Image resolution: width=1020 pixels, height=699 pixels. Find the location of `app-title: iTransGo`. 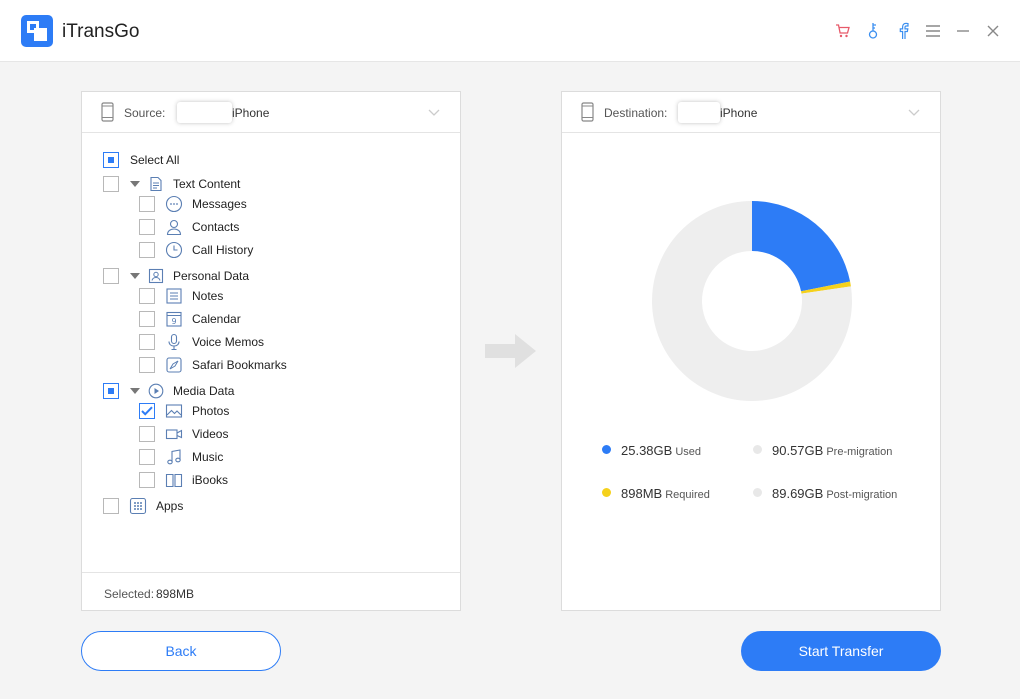

app-title: iTransGo is located at coordinates (101, 31).